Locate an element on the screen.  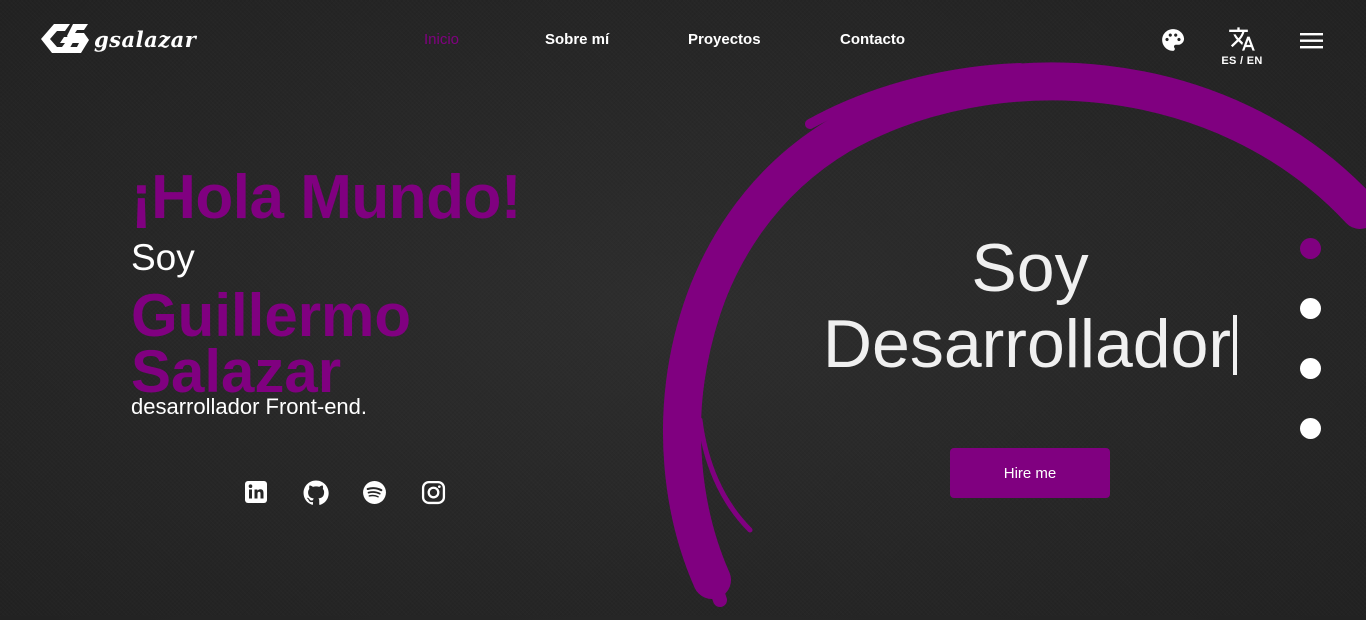
typed-line-2: Desarrollador is located at coordinates (1027, 344).